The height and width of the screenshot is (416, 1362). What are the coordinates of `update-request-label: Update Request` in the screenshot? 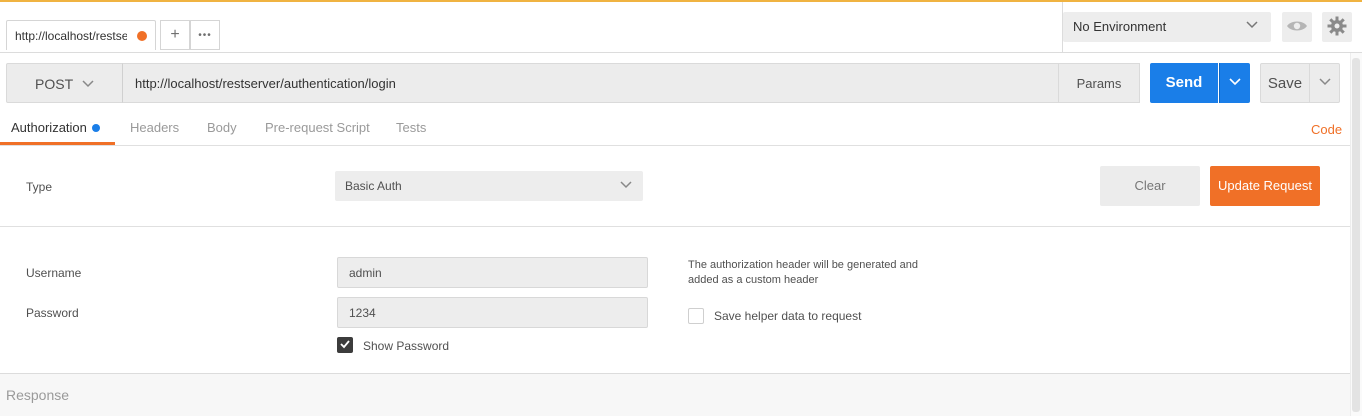 It's located at (1265, 185).